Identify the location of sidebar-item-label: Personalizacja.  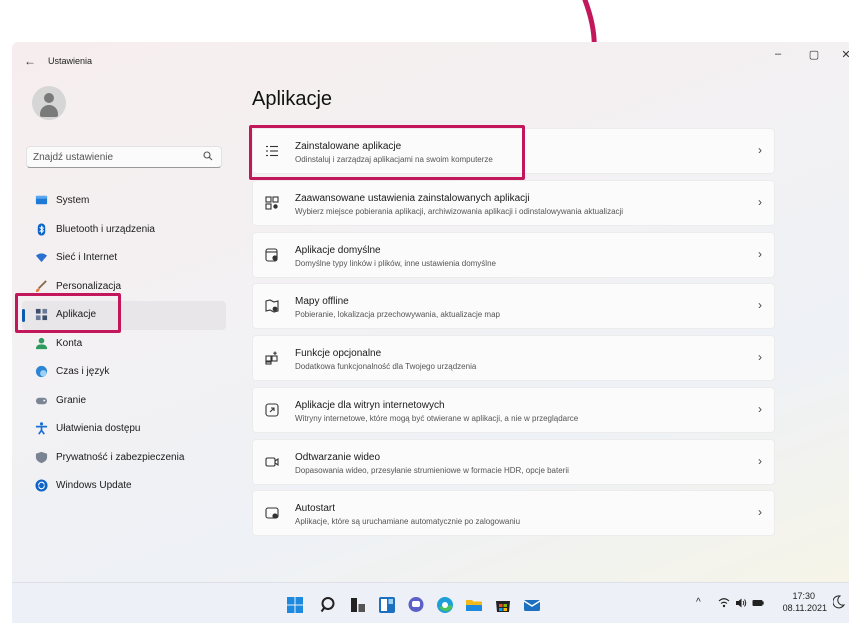
(89, 286).